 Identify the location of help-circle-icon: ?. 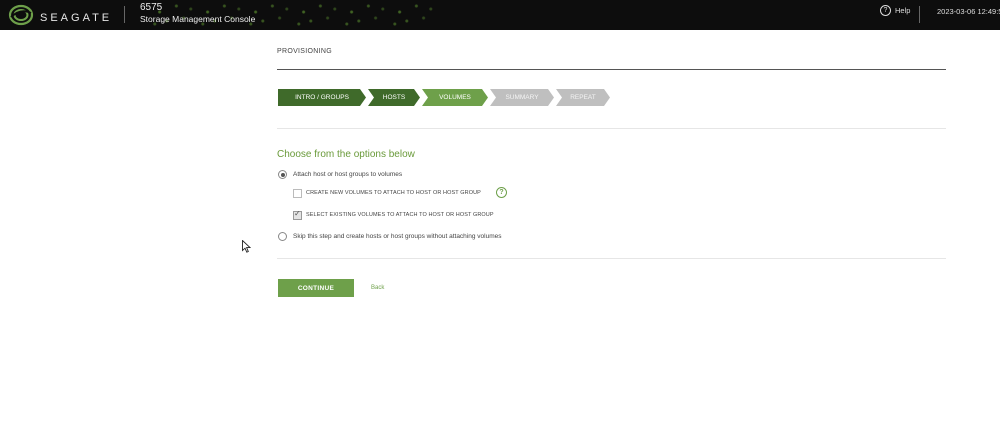
(885, 10).